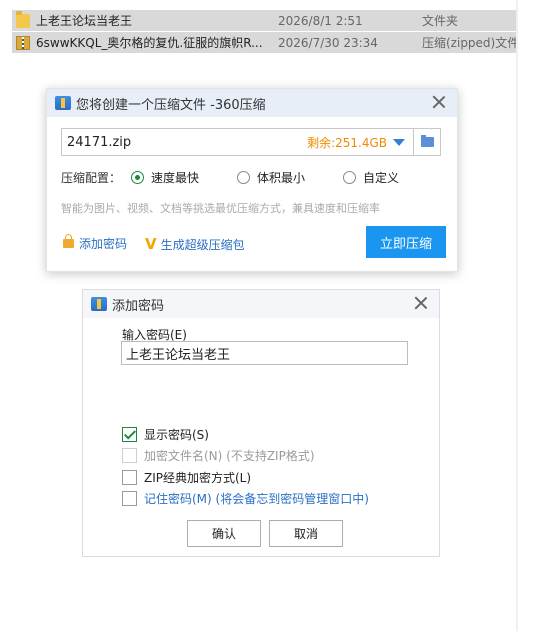 The image size is (546, 631). What do you see at coordinates (84, 21) in the screenshot?
I see `file-name: 上老王论坛当老王` at bounding box center [84, 21].